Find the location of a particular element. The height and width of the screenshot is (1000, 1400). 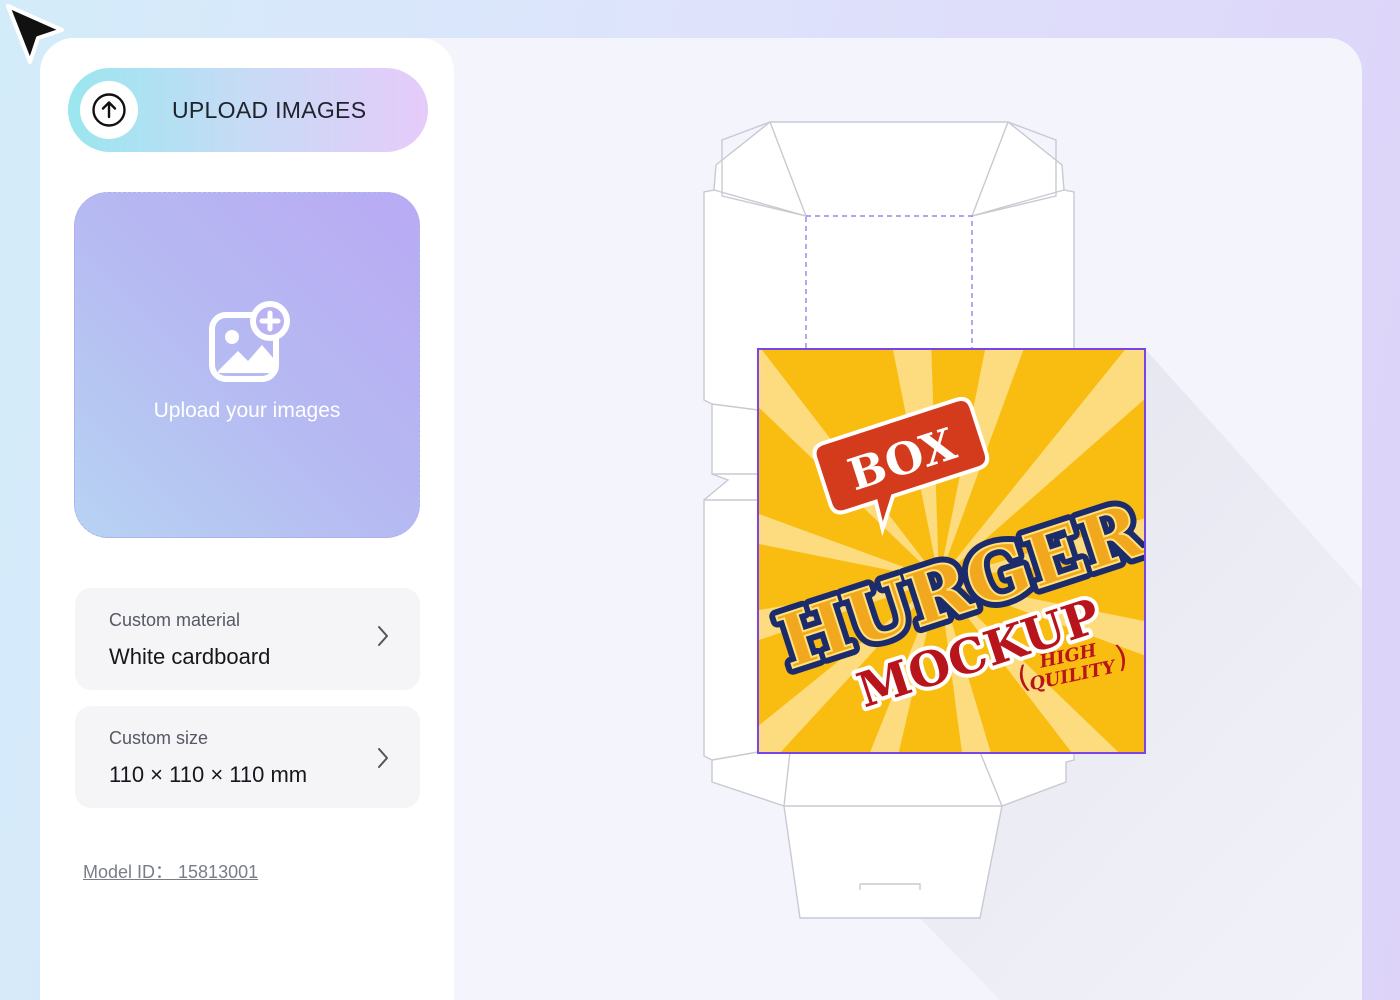

material-caption: Custom material is located at coordinates (175, 620).